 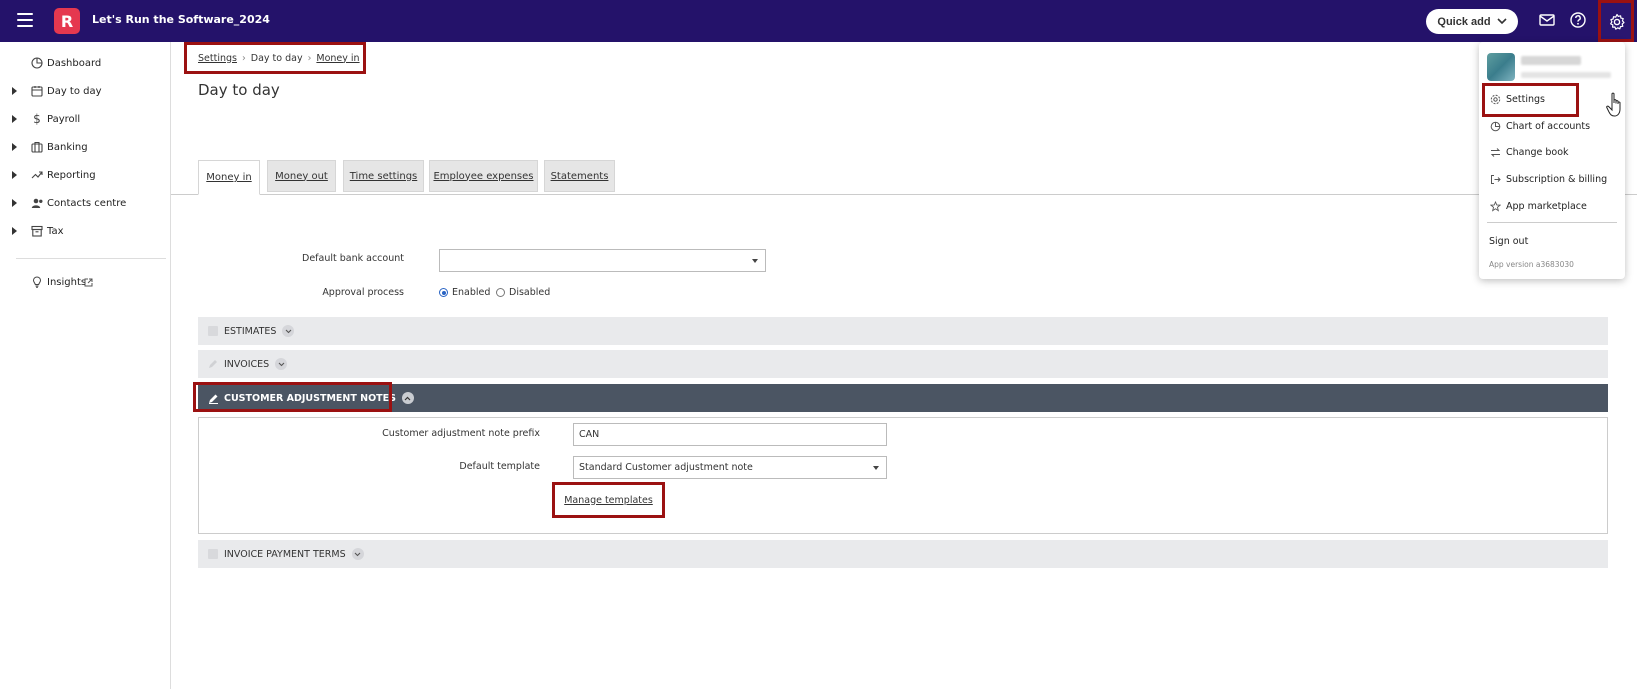 What do you see at coordinates (229, 177) in the screenshot?
I see `tab-money-in: Money in` at bounding box center [229, 177].